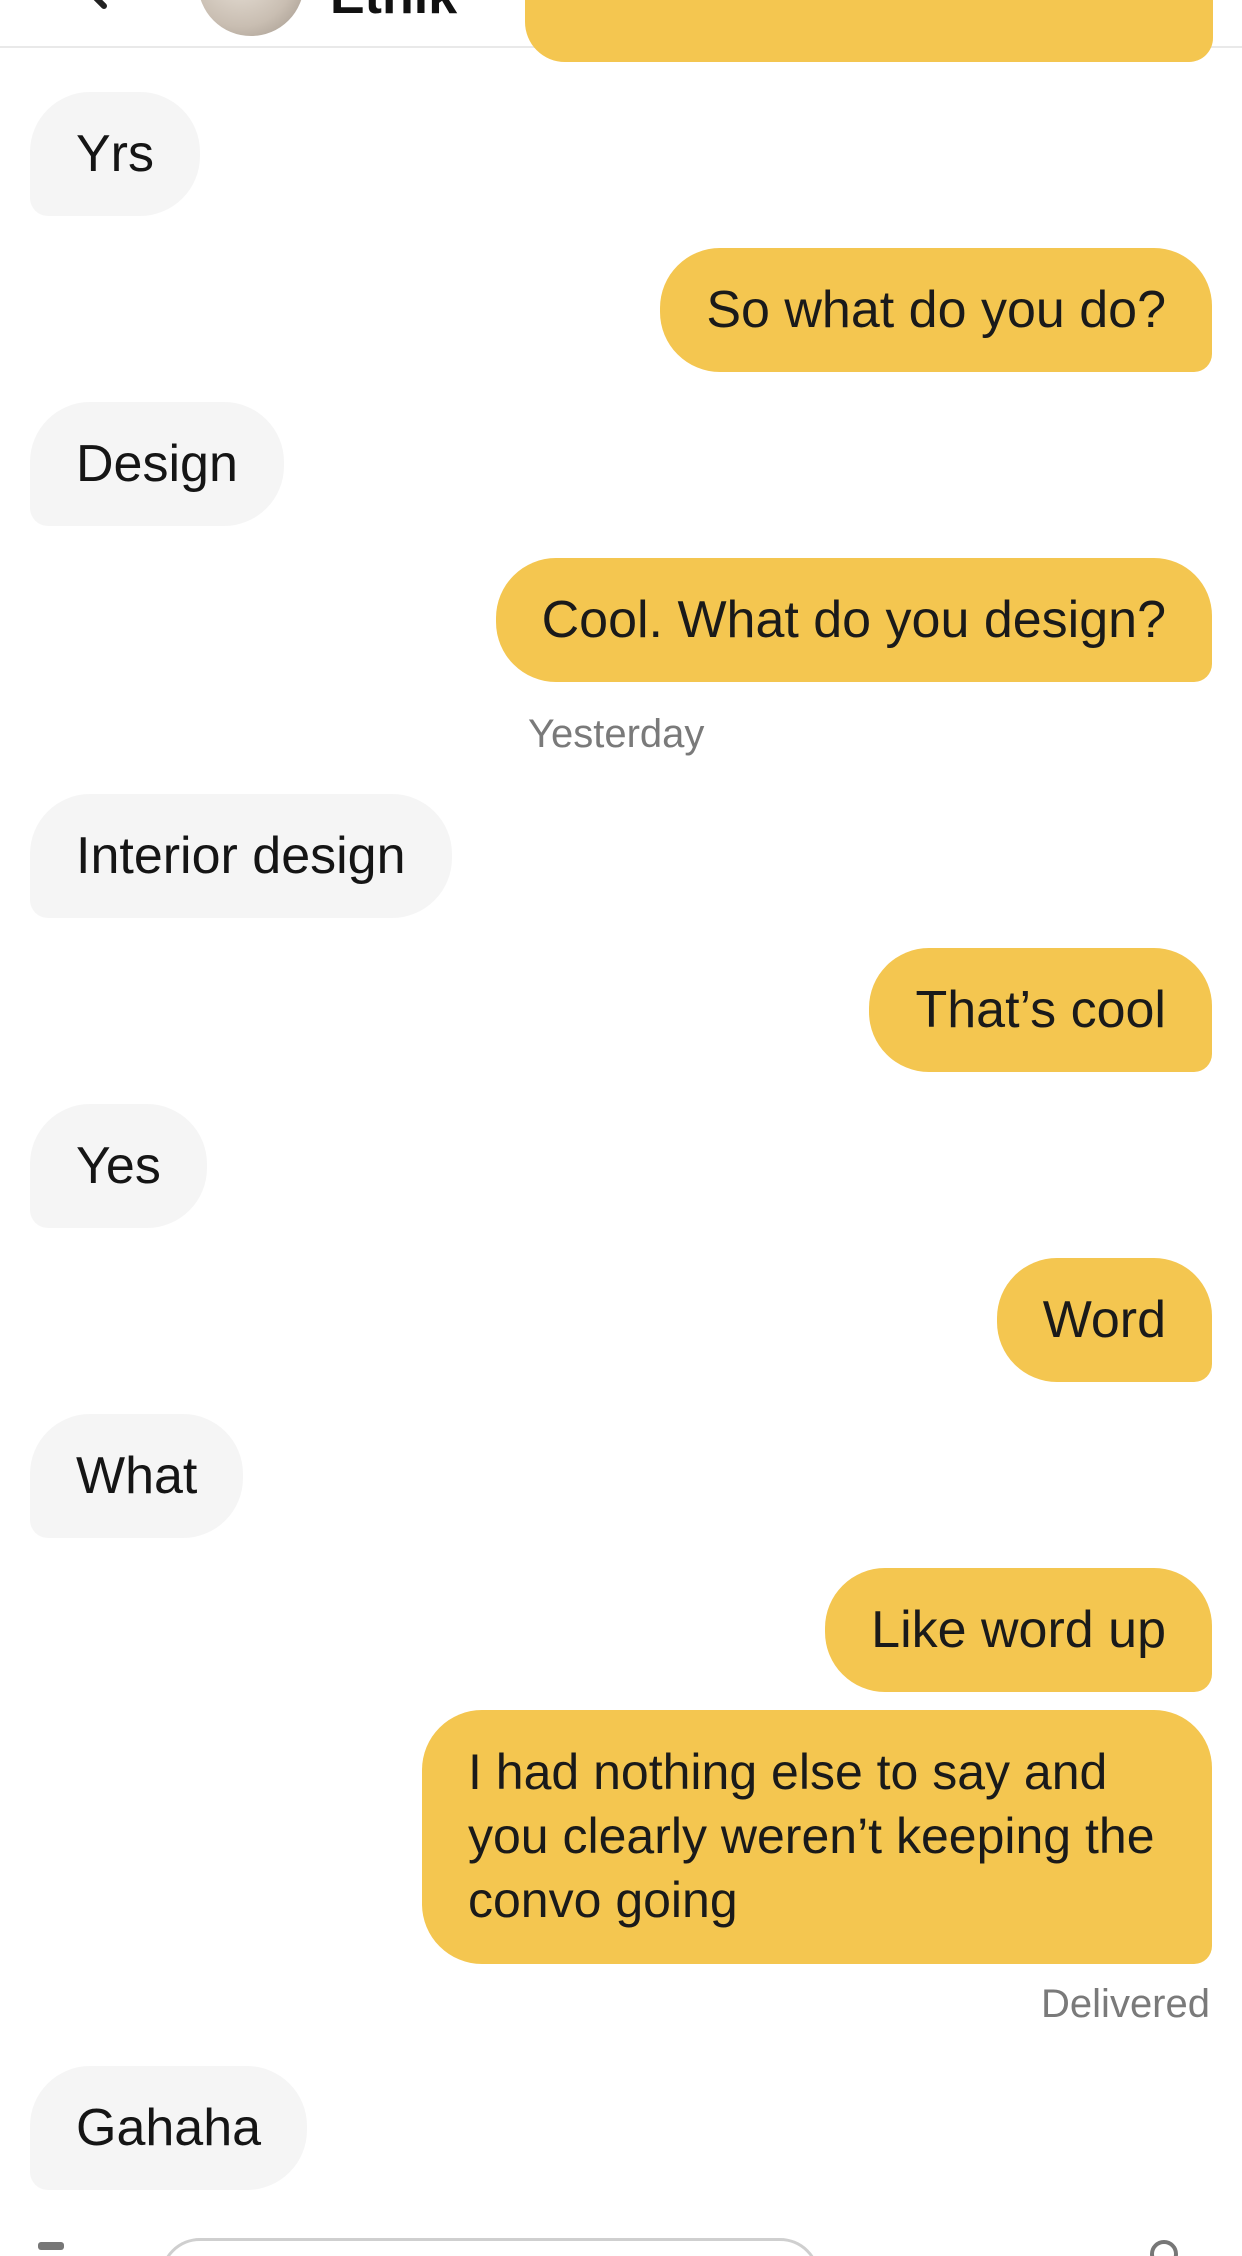  What do you see at coordinates (157, 464) in the screenshot?
I see `message-bubble-incoming: Design` at bounding box center [157, 464].